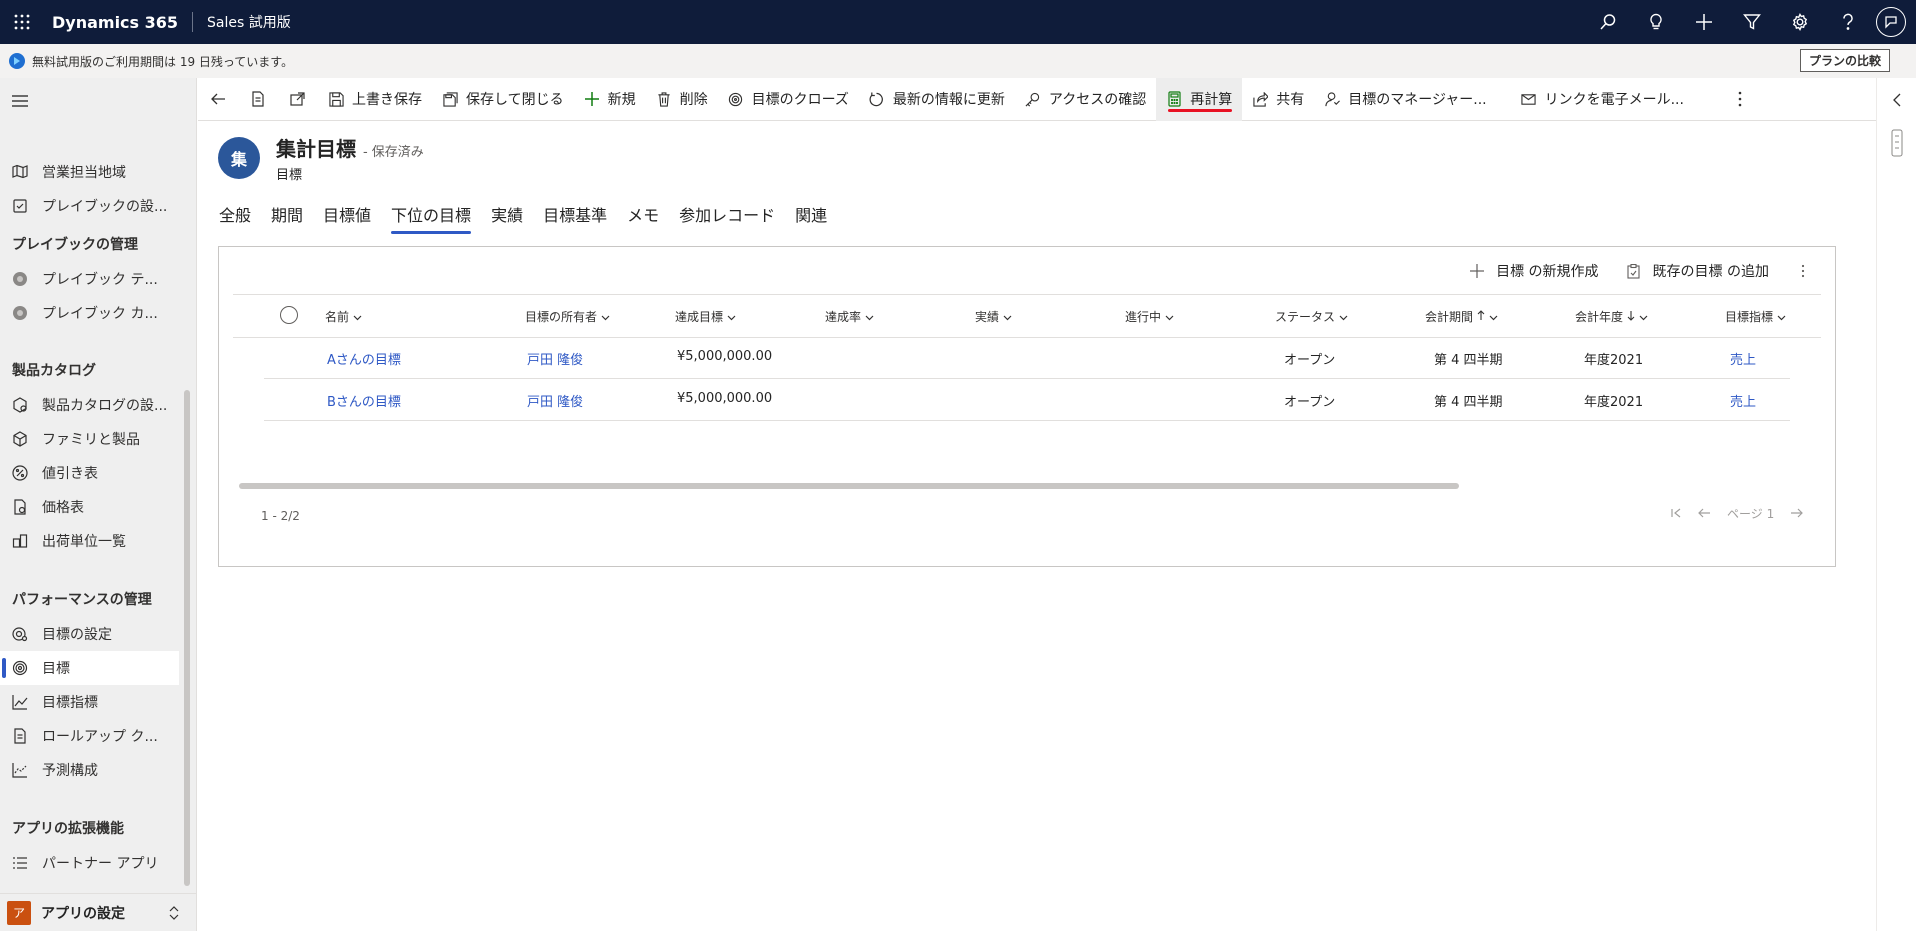 This screenshot has height=931, width=1916. What do you see at coordinates (1611, 316) in the screenshot?
I see `column-header-fiscal-year: 会計年度` at bounding box center [1611, 316].